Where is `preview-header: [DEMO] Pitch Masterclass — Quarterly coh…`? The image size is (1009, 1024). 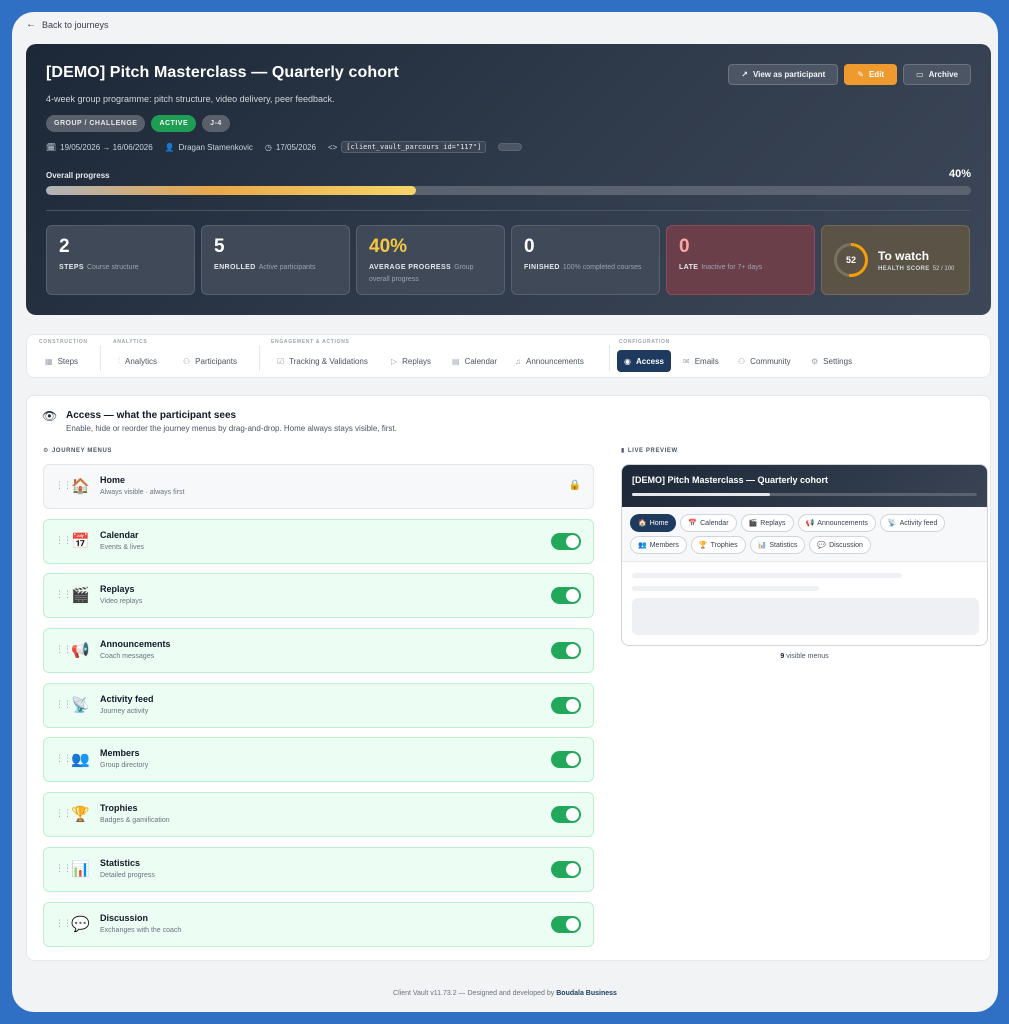 preview-header: [DEMO] Pitch Masterclass — Quarterly coh… is located at coordinates (804, 486).